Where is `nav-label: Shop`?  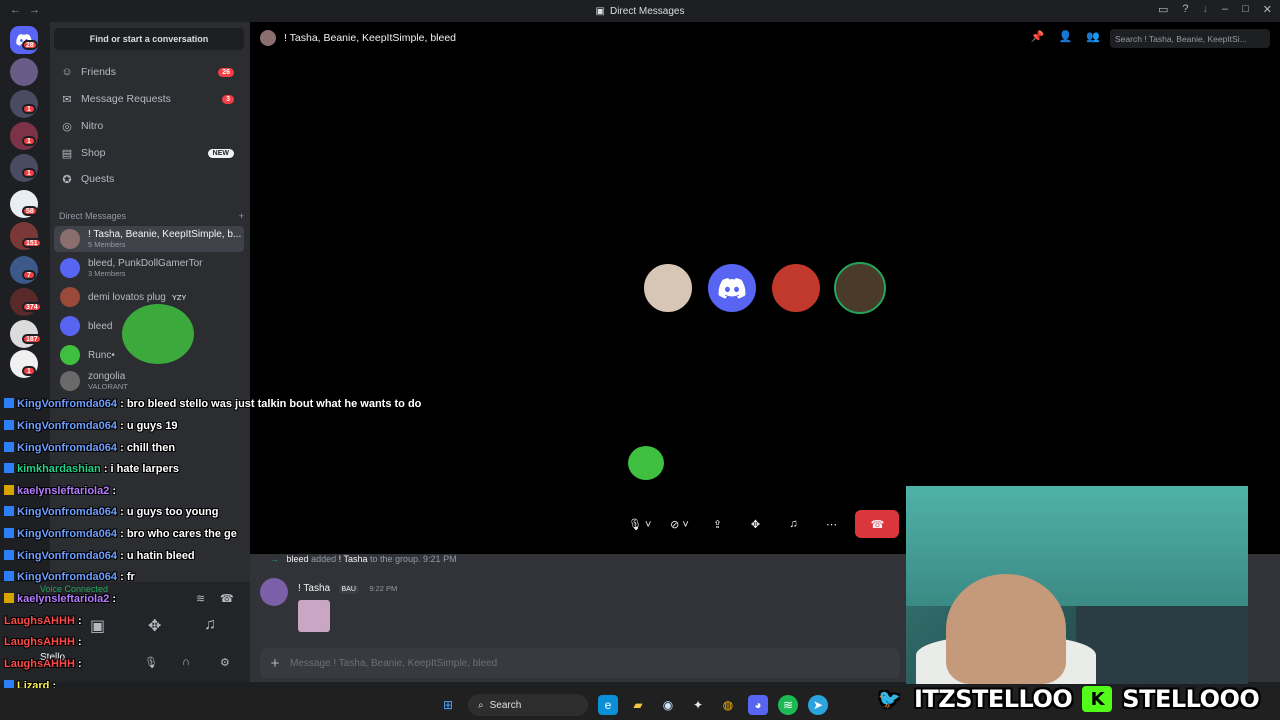 nav-label: Shop is located at coordinates (93, 153).